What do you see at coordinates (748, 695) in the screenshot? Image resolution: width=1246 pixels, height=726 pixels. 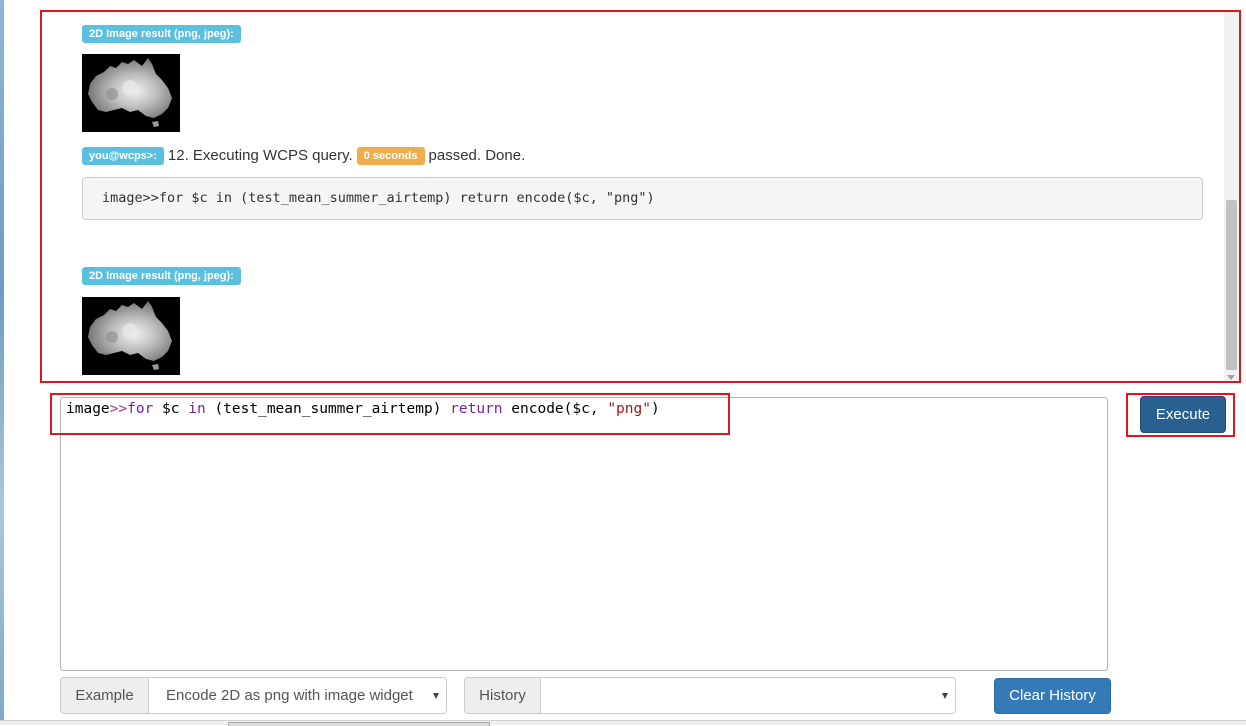 I see `history-select` at bounding box center [748, 695].